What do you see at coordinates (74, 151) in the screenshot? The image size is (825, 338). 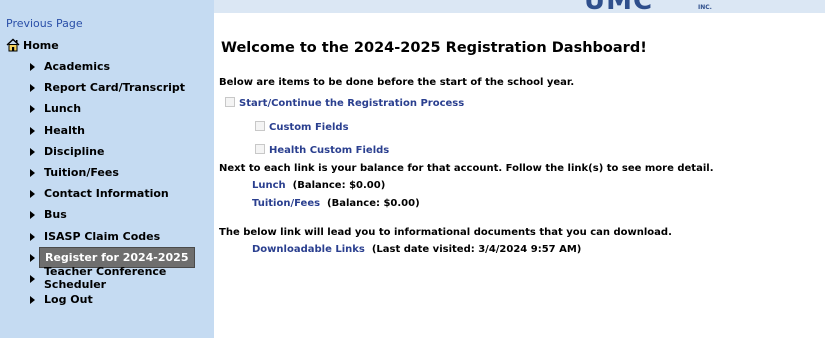 I see `sidebar-item-label: Discipline` at bounding box center [74, 151].